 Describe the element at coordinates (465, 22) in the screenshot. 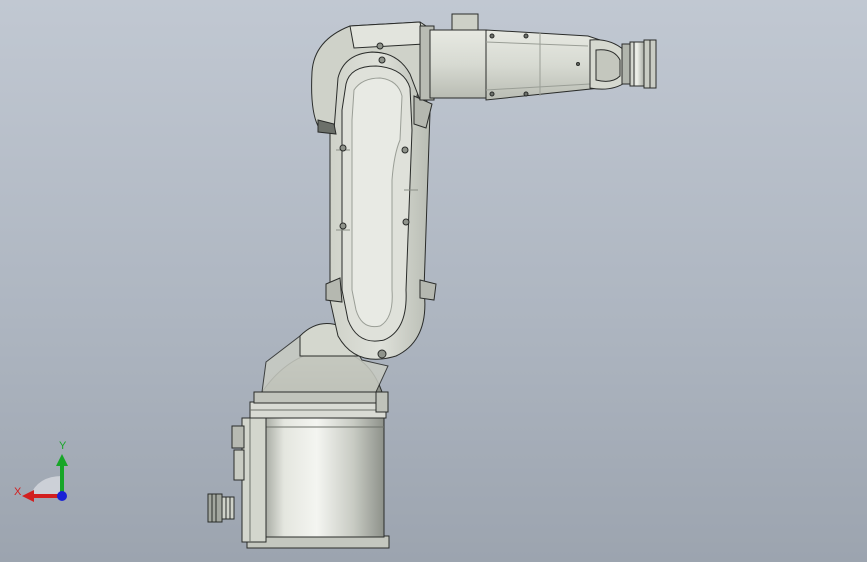

I see `forearm-top-cover` at that location.